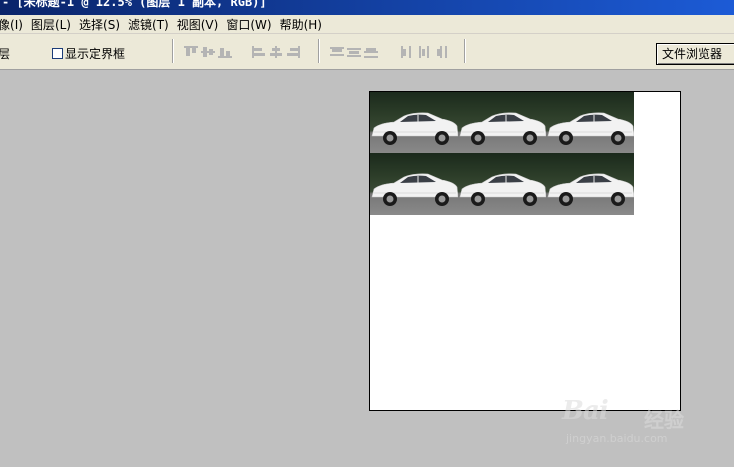  Describe the element at coordinates (134, 4) in the screenshot. I see `window-title: - [未标题-1 @ 12.5% (图层 1 副本, RGB)]` at that location.